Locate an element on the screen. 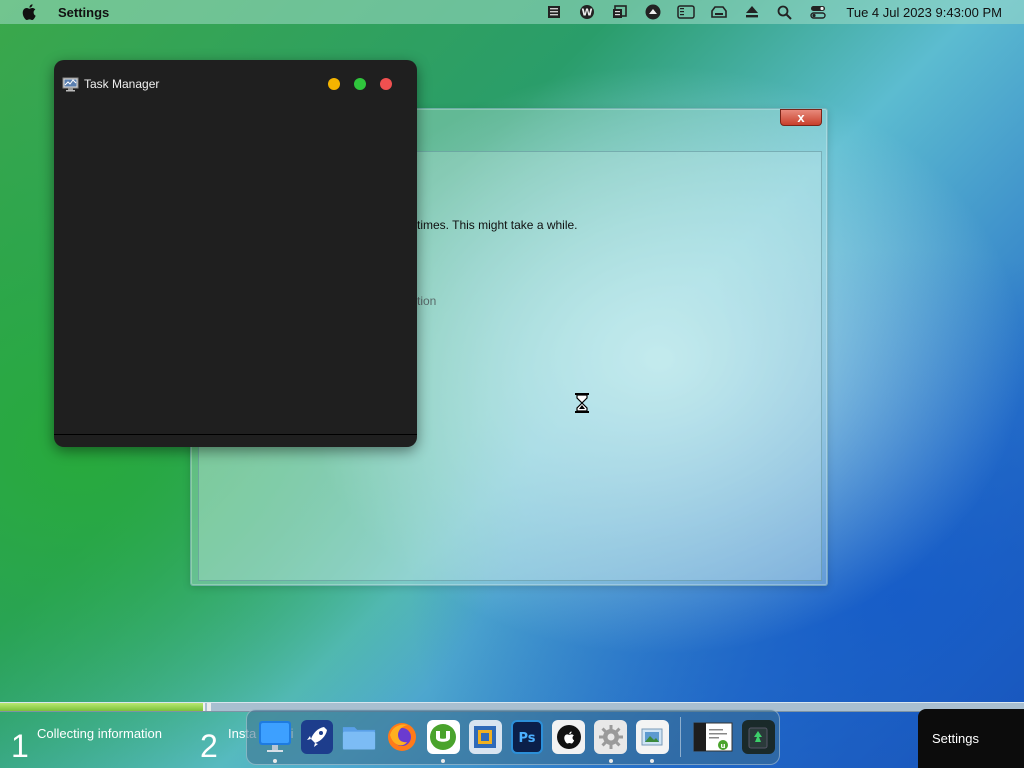  dock: Ps u is located at coordinates (513, 737).